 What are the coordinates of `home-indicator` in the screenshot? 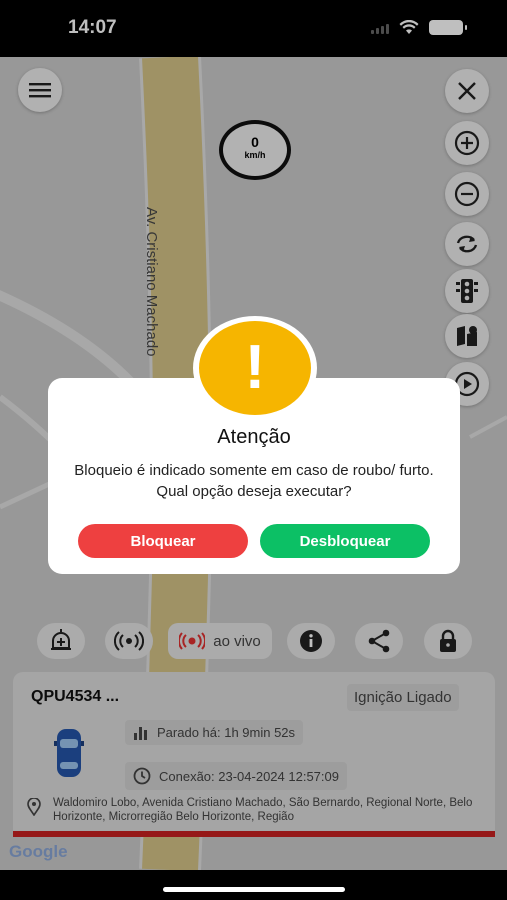 It's located at (254, 889).